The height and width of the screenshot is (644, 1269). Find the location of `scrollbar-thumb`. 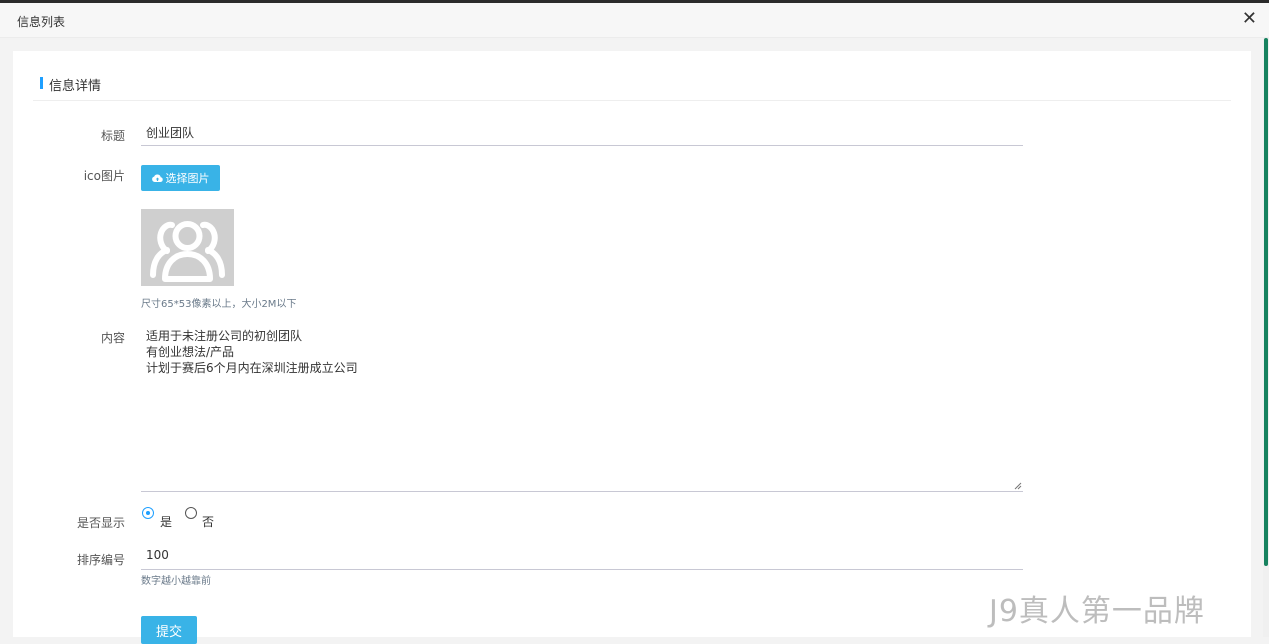

scrollbar-thumb is located at coordinates (1266, 302).